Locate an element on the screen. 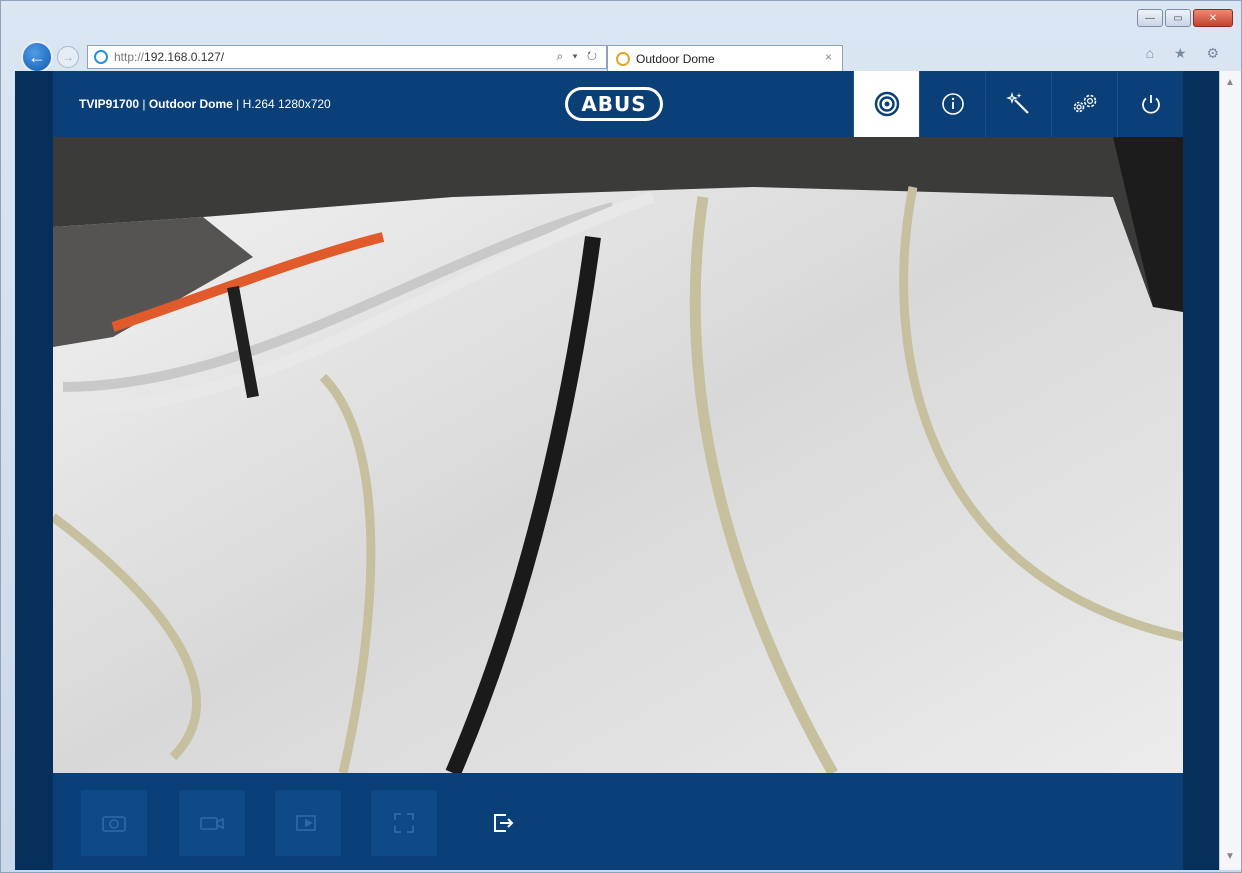 This screenshot has height=873, width=1242. playback-button is located at coordinates (308, 823).